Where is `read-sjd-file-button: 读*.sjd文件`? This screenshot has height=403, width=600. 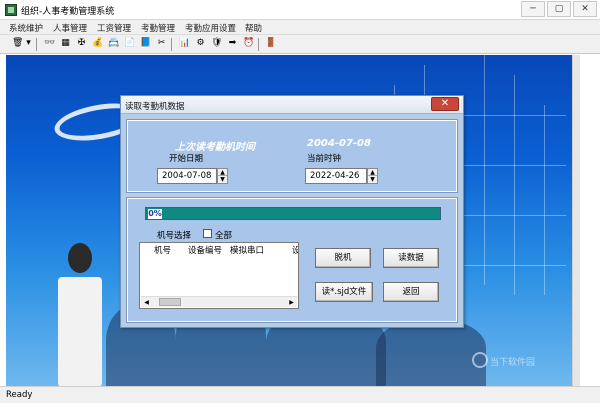 read-sjd-file-button: 读*.sjd文件 is located at coordinates (344, 292).